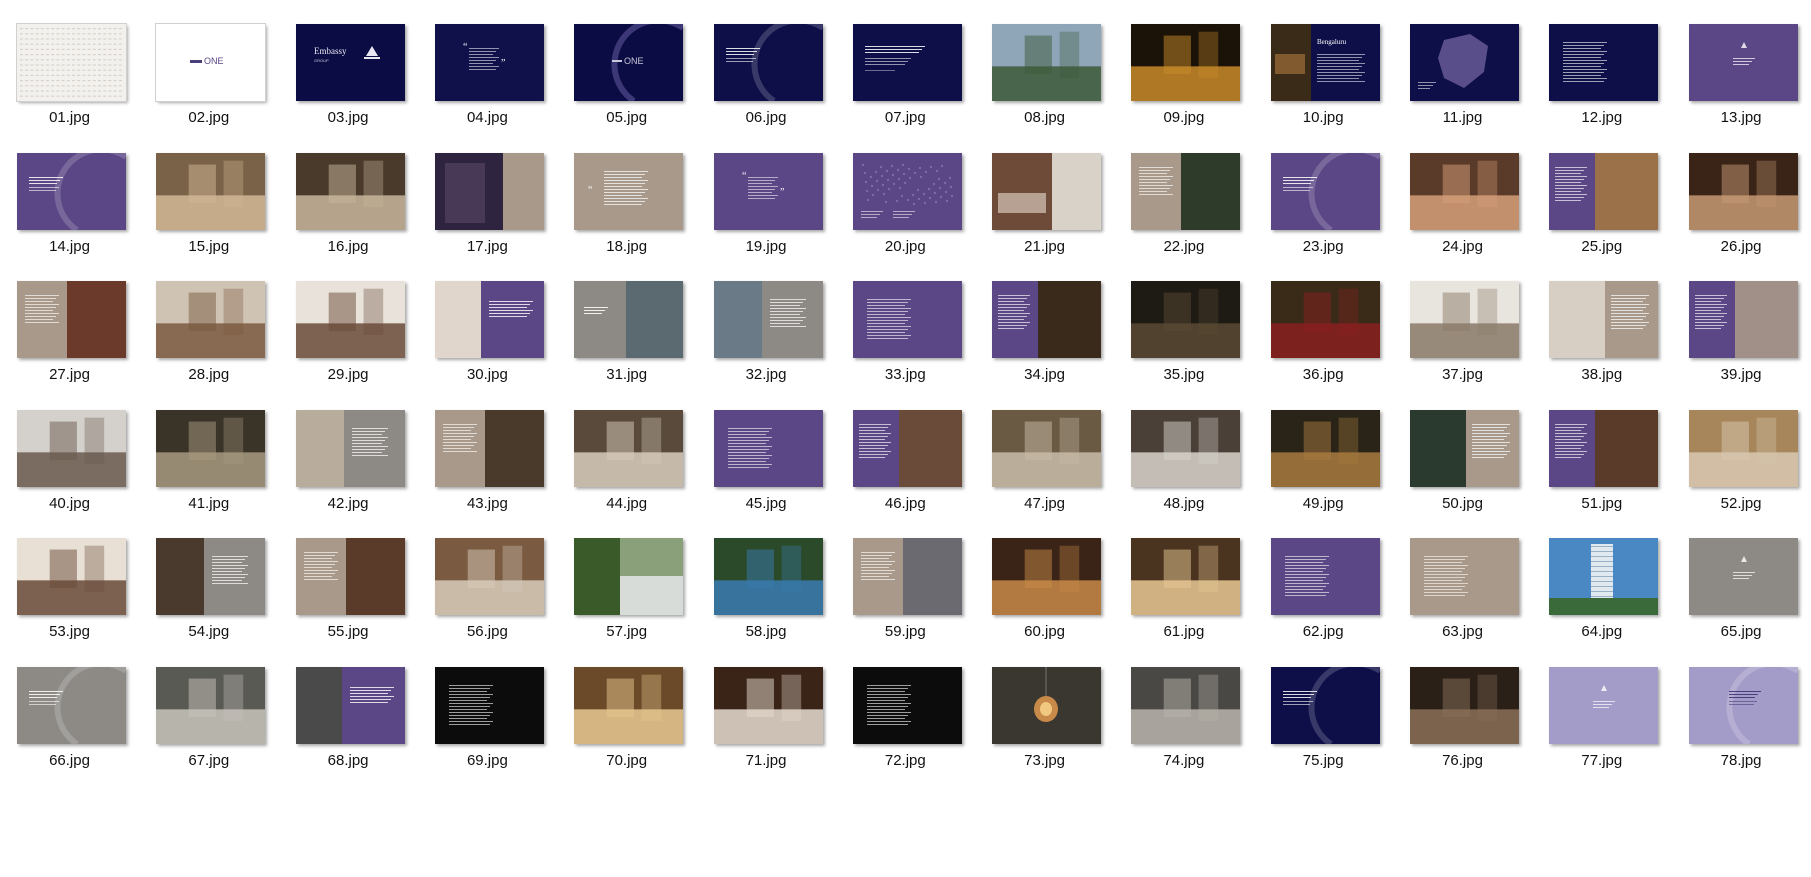 Image resolution: width=1811 pixels, height=877 pixels. Describe the element at coordinates (905, 707) in the screenshot. I see `file-item: 72.jpg` at that location.